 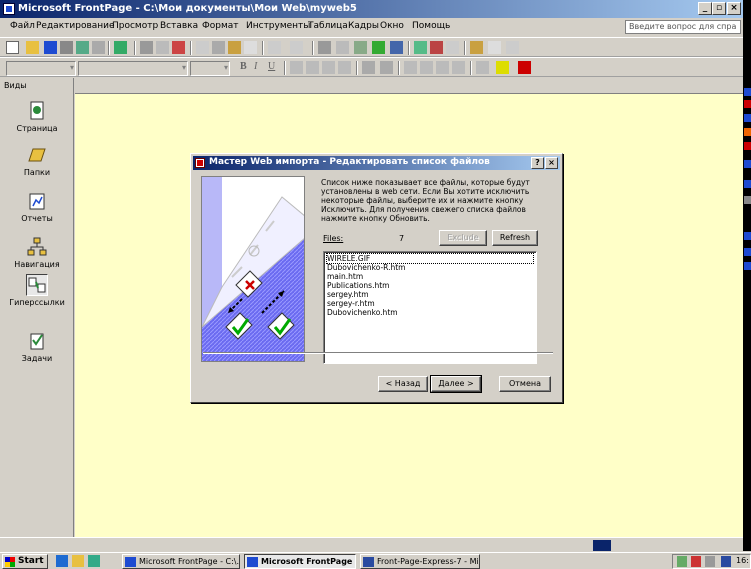 What do you see at coordinates (37, 170) in the screenshot?
I see `view-folders: Папки` at bounding box center [37, 170].